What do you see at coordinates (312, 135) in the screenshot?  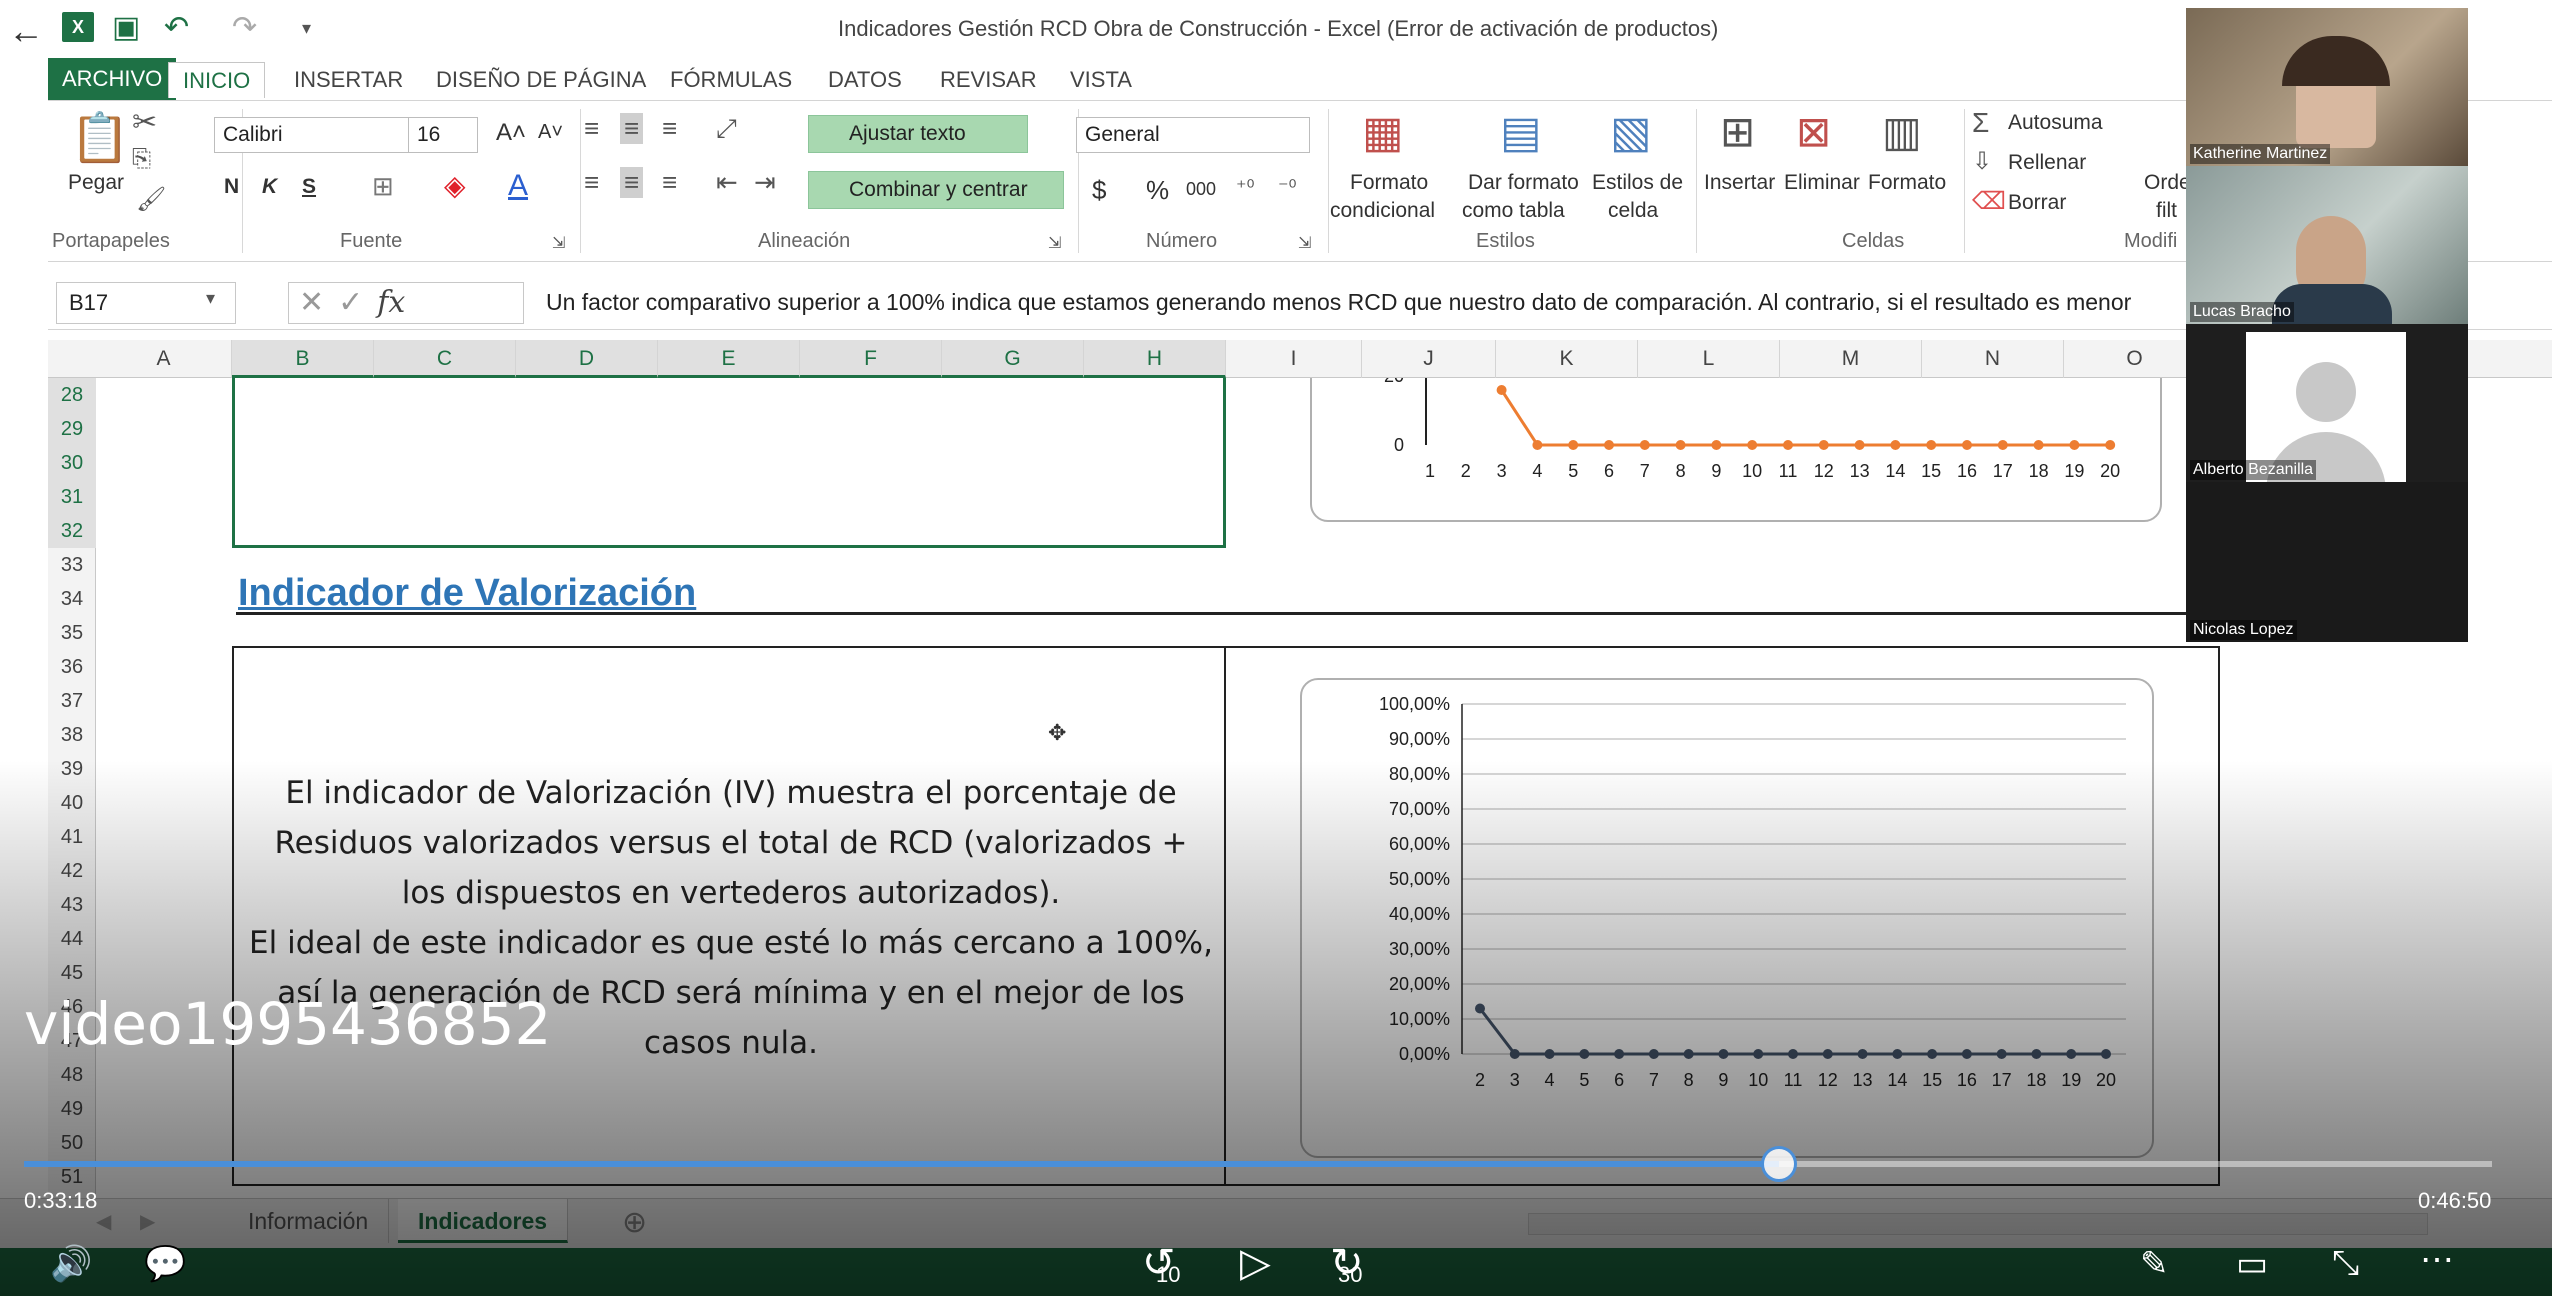 I see `font-name-select: Calibri` at bounding box center [312, 135].